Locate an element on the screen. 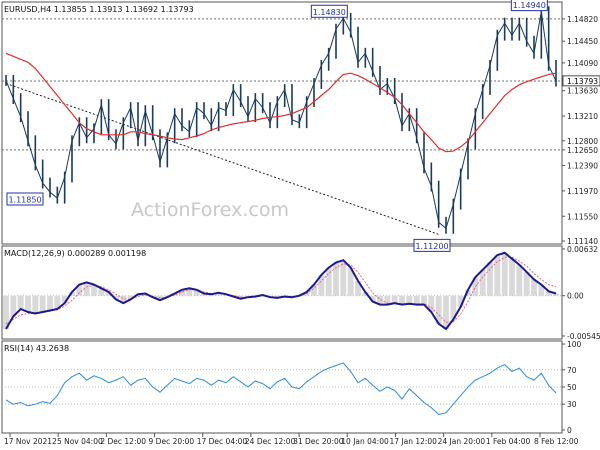 Image resolution: width=600 pixels, height=450 pixels. price-y-tick-label: 1.11970 is located at coordinates (582, 191).